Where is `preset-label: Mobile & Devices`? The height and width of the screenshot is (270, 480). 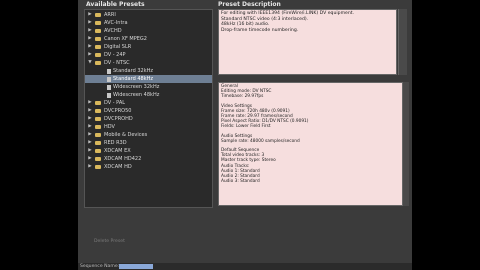 preset-label: Mobile & Devices is located at coordinates (126, 135).